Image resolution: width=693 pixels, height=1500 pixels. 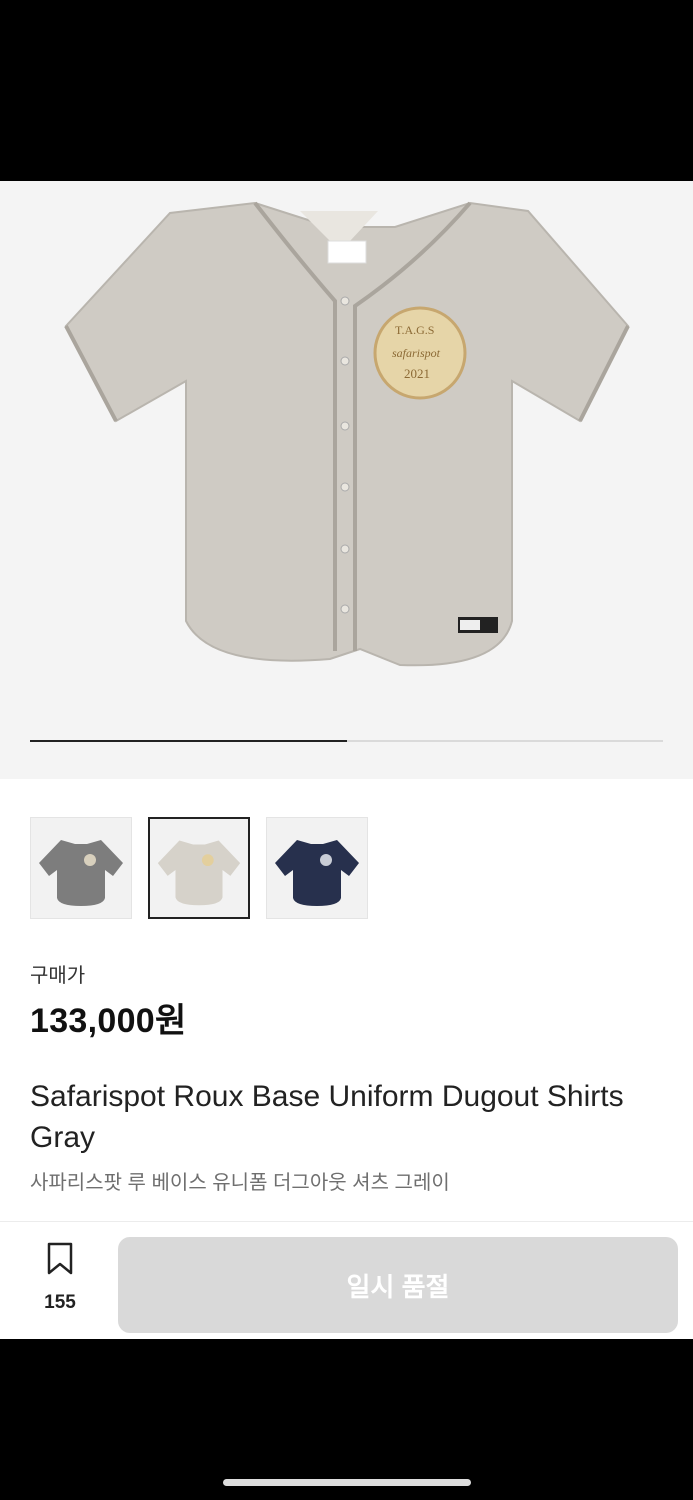 I want to click on wishlist-count: 155, so click(x=60, y=1302).